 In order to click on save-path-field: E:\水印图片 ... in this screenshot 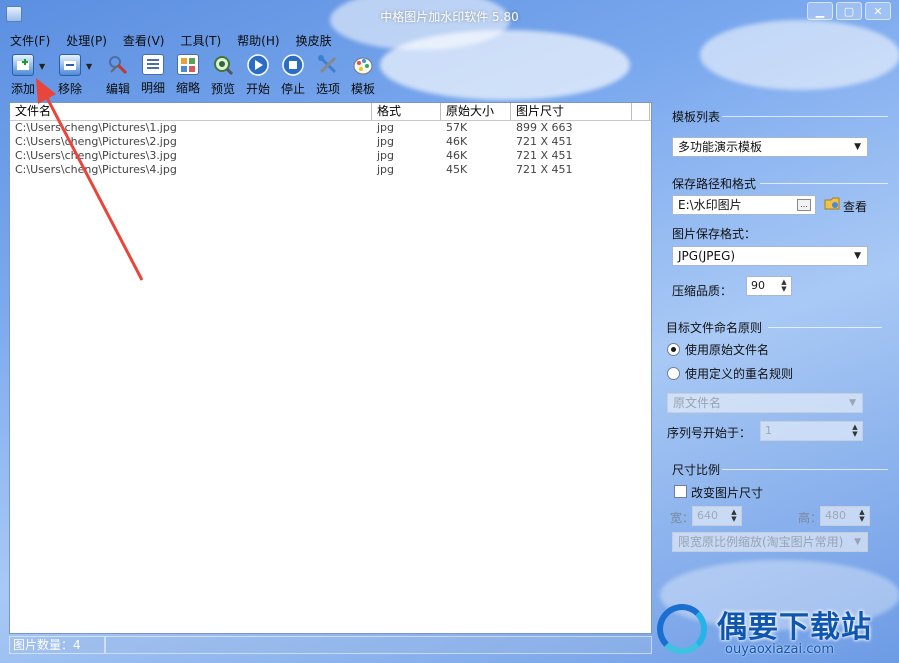, I will do `click(744, 205)`.